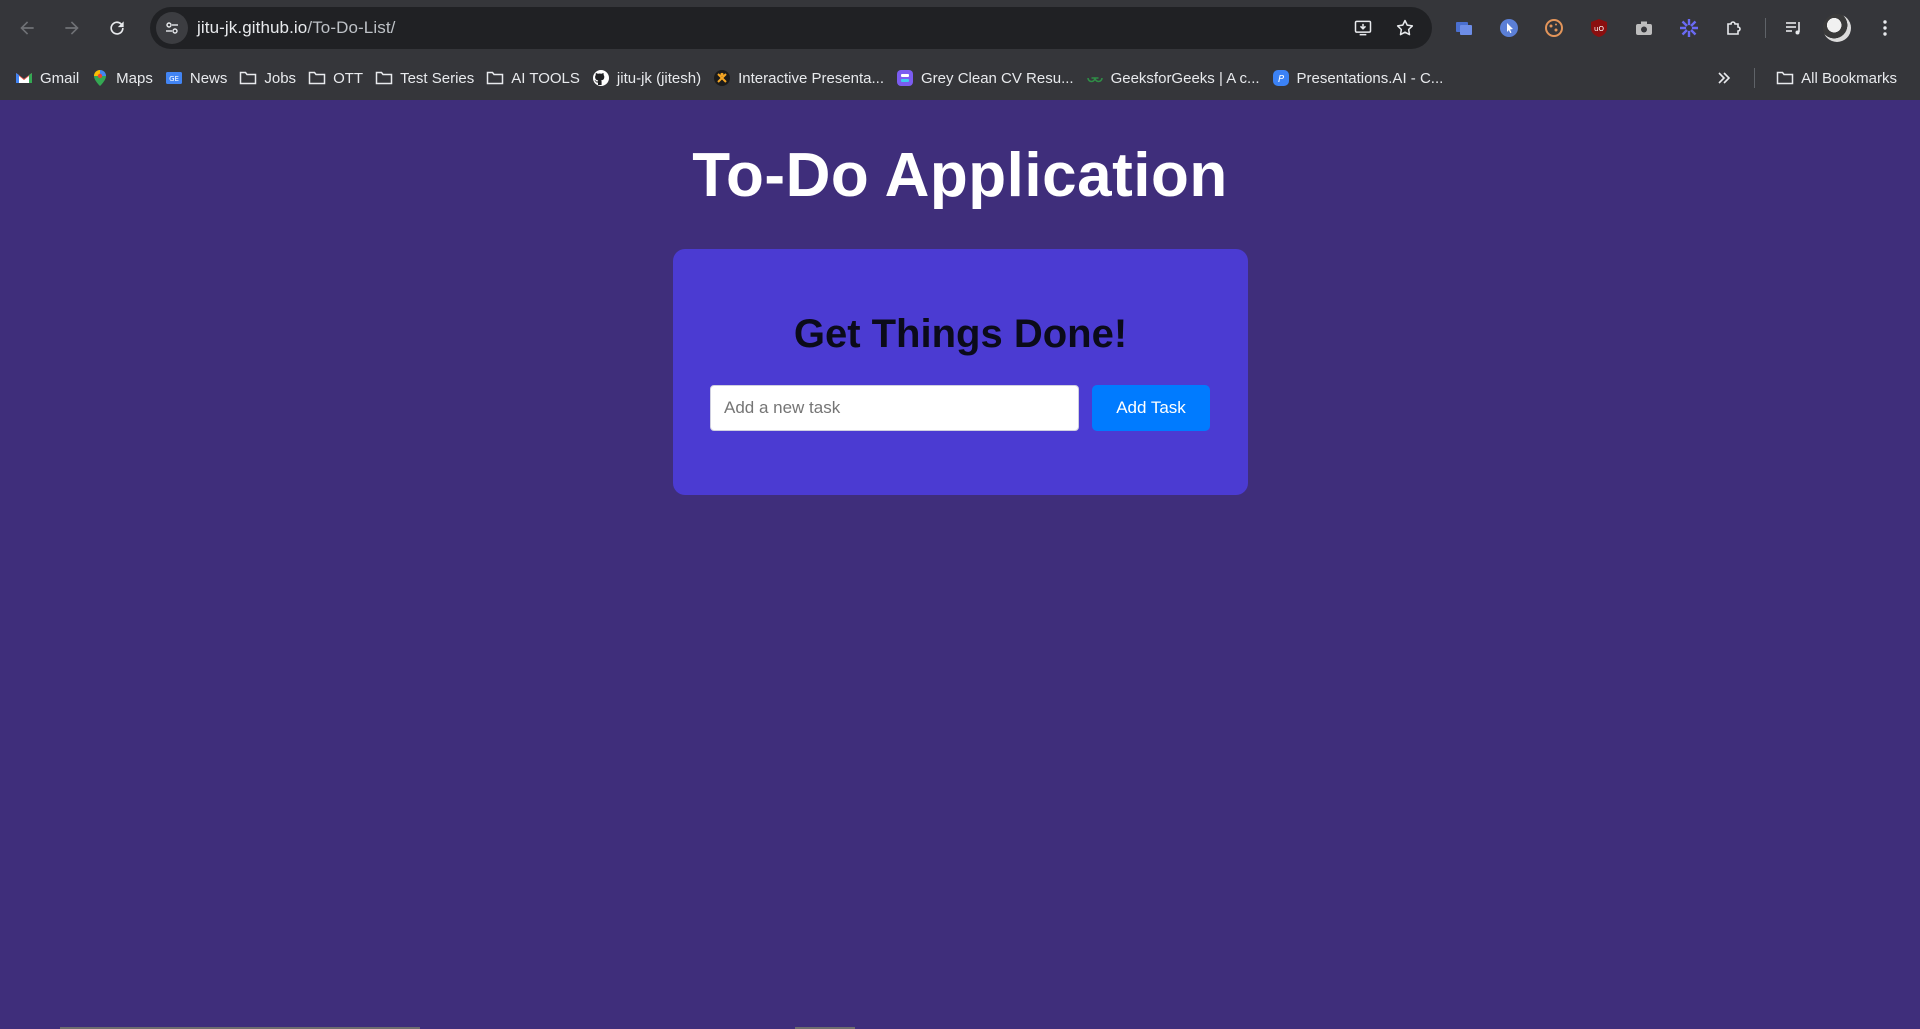 The image size is (1920, 1029). Describe the element at coordinates (134, 78) in the screenshot. I see `bookmark-label: Maps` at that location.